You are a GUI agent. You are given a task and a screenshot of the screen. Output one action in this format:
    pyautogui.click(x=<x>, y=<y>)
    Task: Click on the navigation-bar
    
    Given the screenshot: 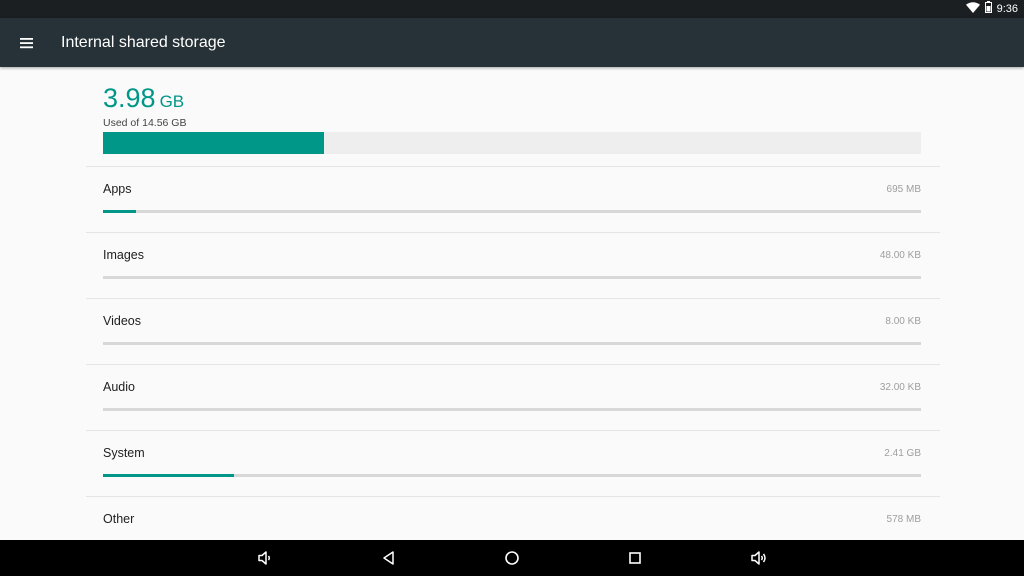 What is the action you would take?
    pyautogui.click(x=512, y=558)
    